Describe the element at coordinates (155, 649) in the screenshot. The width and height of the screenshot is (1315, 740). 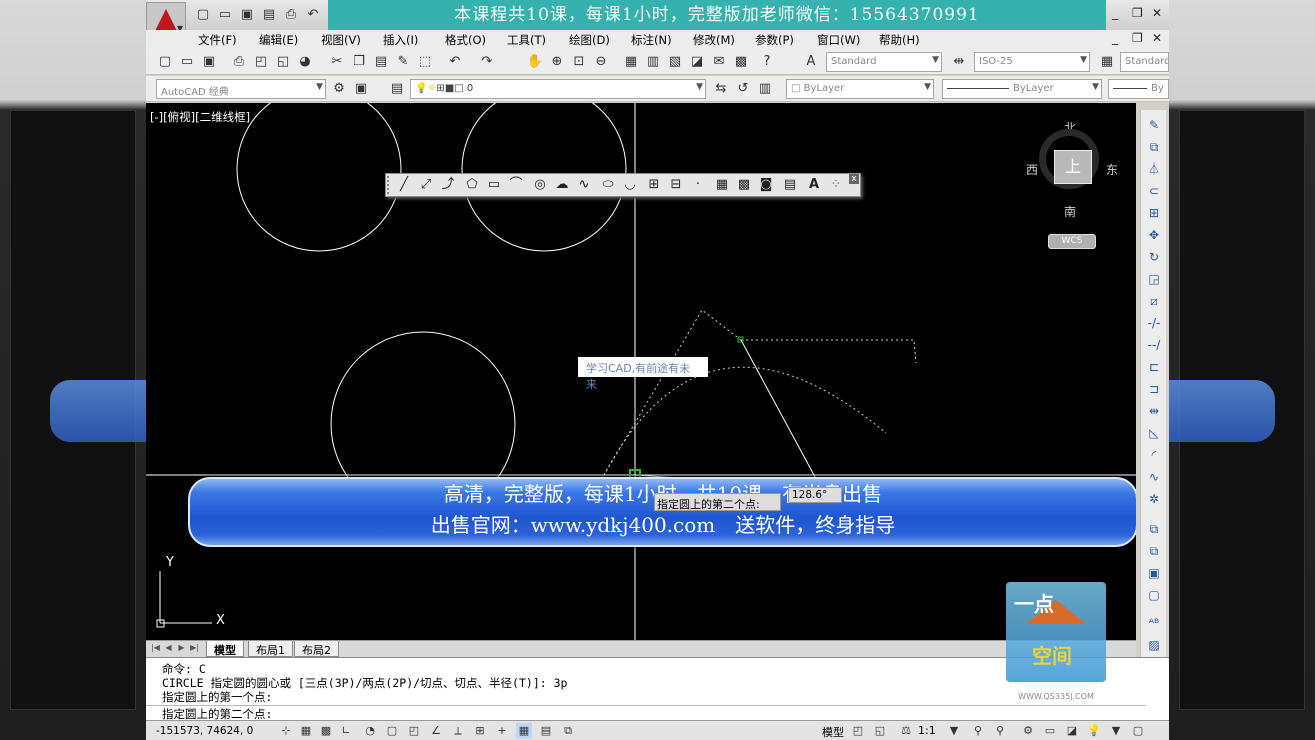
I see `first-tab-icon: |◀` at that location.